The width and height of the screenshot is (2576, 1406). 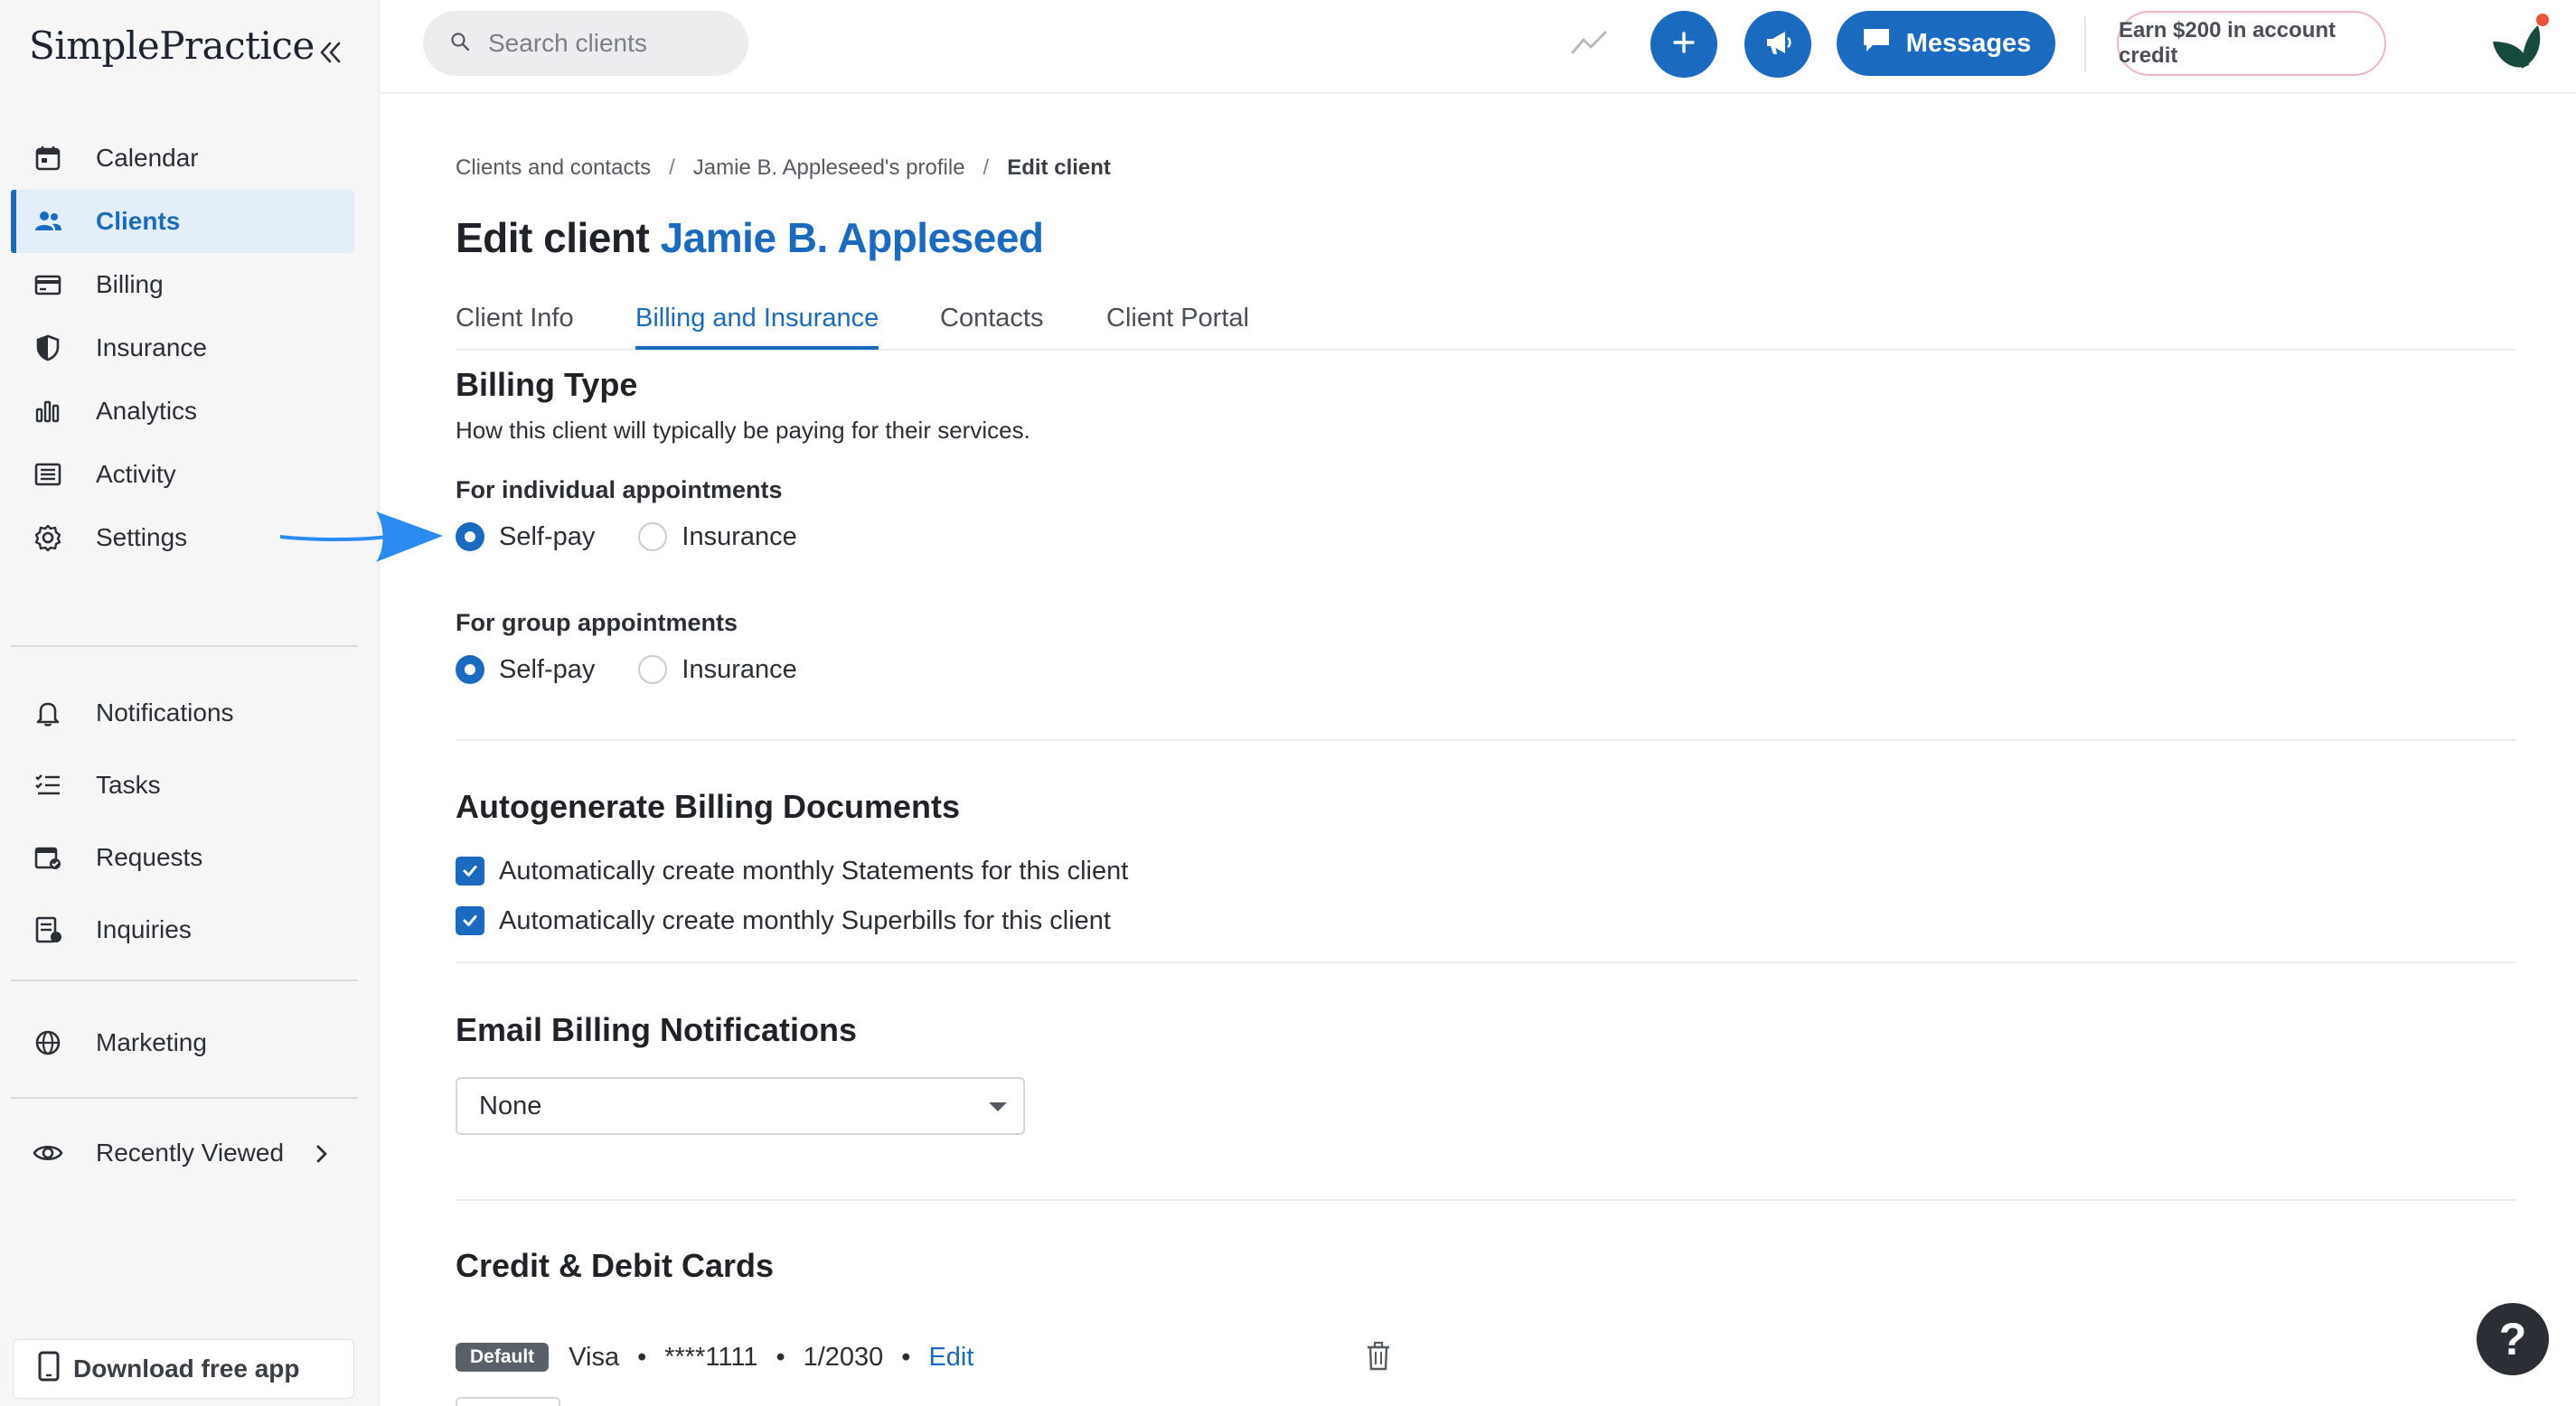 I want to click on recent-nav: Recently Viewed, so click(x=183, y=1153).